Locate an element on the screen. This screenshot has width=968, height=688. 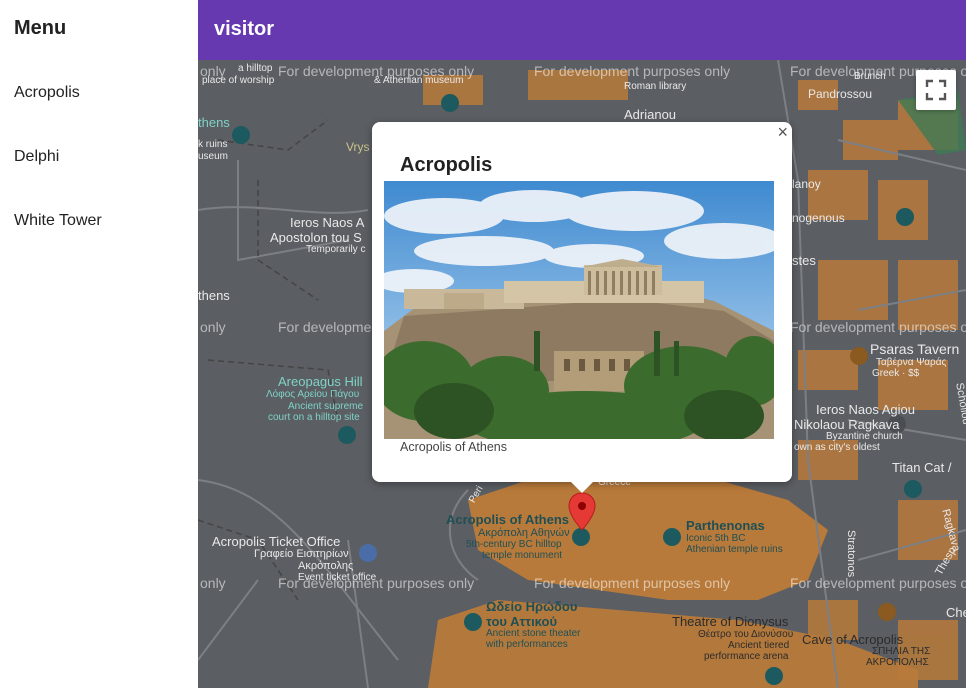
map-label: Titan Cat / is located at coordinates (922, 467).